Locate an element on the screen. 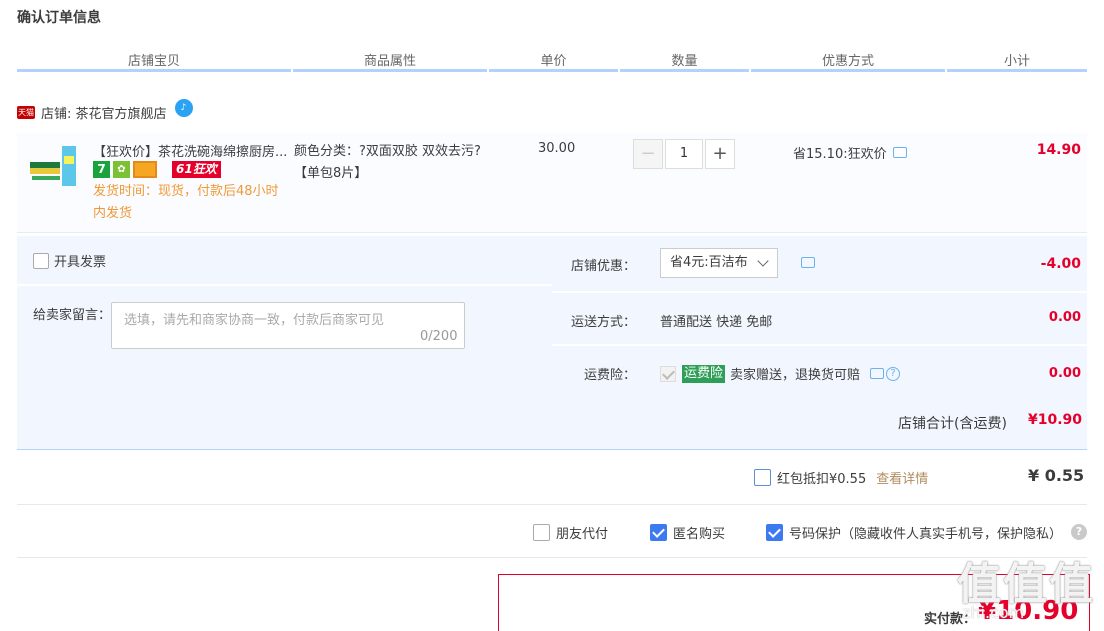 Image resolution: width=1104 pixels, height=631 pixels. chevron-down-icon is located at coordinates (763, 261).